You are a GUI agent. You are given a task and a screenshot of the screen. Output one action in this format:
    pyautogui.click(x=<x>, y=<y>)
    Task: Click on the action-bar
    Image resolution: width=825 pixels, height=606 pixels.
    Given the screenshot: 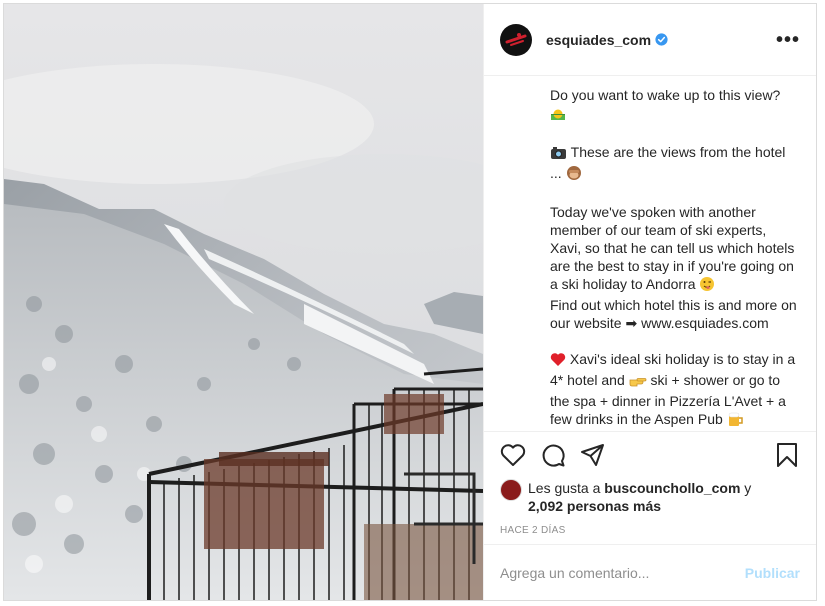 What is the action you would take?
    pyautogui.click(x=650, y=454)
    